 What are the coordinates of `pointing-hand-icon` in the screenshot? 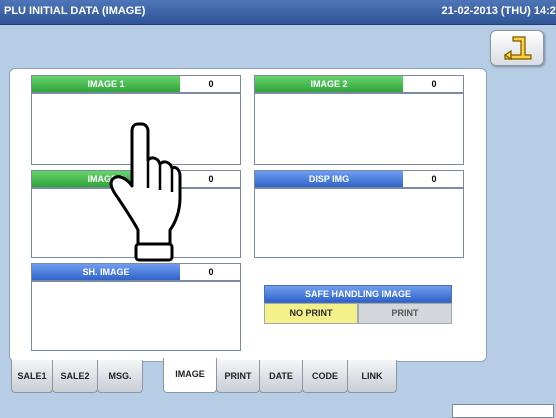 It's located at (145, 192).